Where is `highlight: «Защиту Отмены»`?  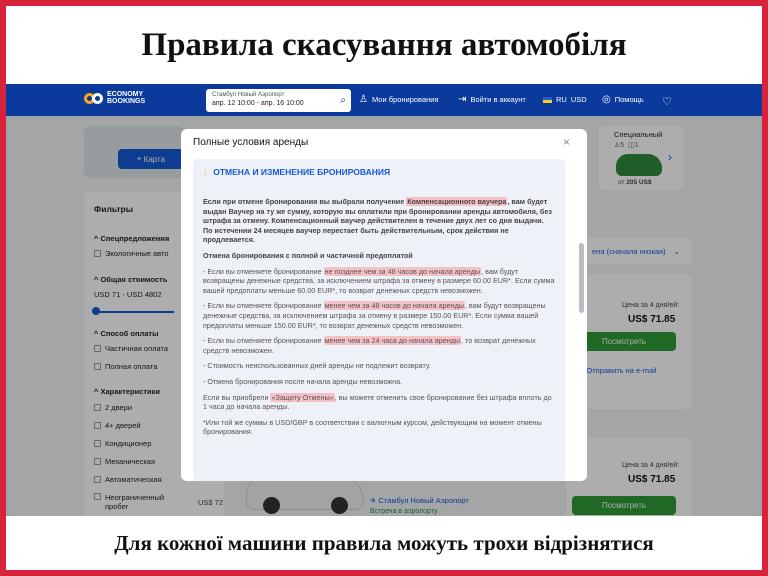
highlight: «Защиту Отмены» is located at coordinates (302, 397).